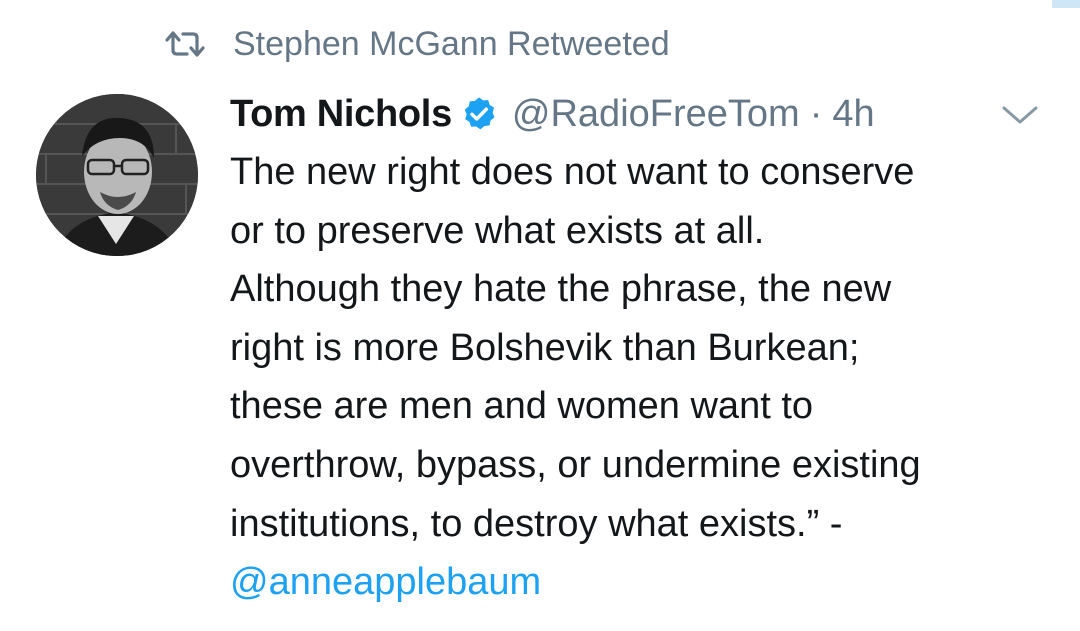  I want to click on verified-badge-icon, so click(479, 114).